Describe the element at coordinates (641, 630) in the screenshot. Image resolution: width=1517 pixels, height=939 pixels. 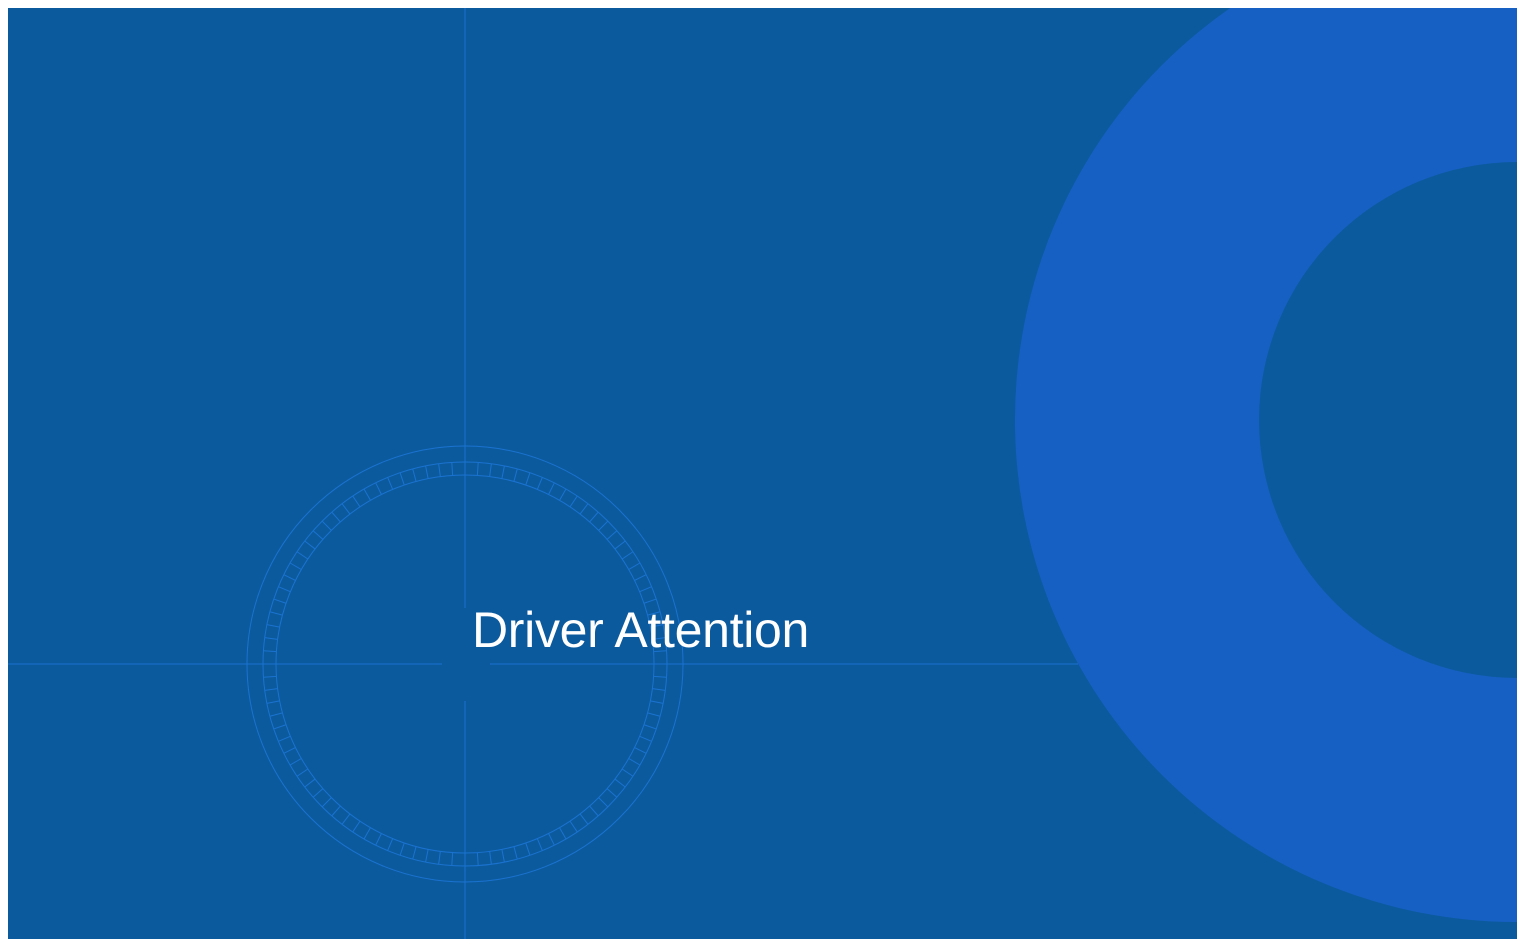
I see `slide-title: Driver Attention` at that location.